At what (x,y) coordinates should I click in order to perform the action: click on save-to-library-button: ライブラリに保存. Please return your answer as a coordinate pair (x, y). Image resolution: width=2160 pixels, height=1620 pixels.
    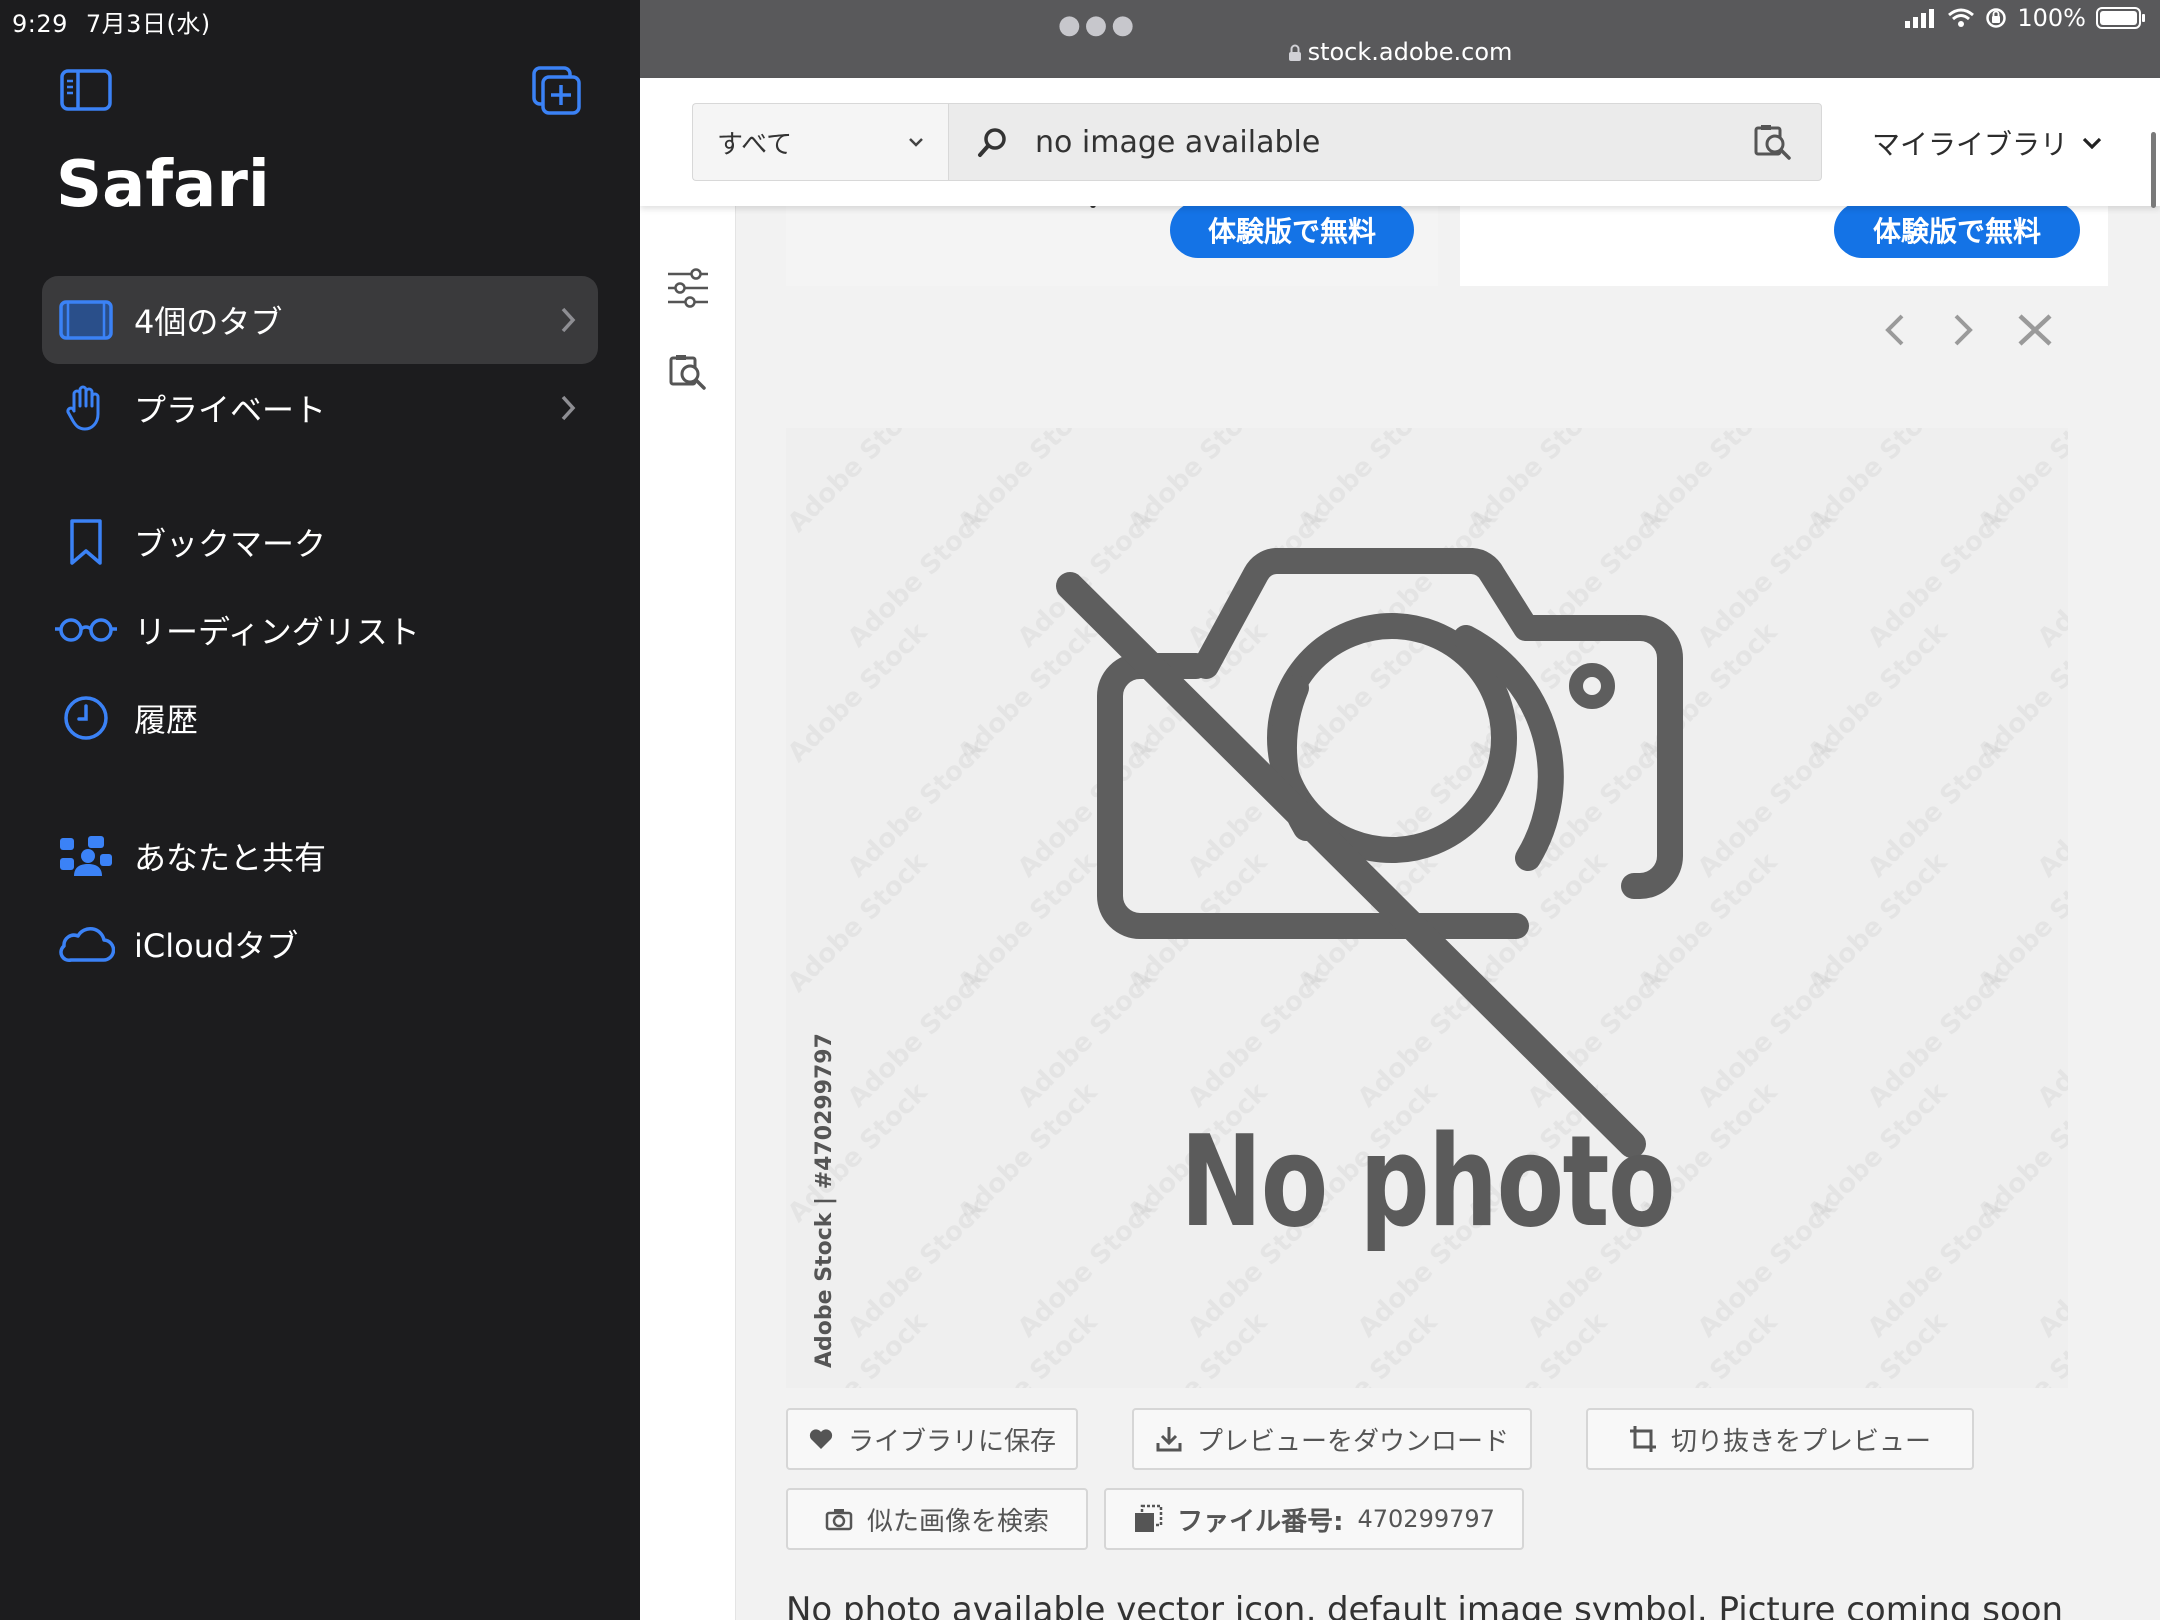
    Looking at the image, I should click on (932, 1439).